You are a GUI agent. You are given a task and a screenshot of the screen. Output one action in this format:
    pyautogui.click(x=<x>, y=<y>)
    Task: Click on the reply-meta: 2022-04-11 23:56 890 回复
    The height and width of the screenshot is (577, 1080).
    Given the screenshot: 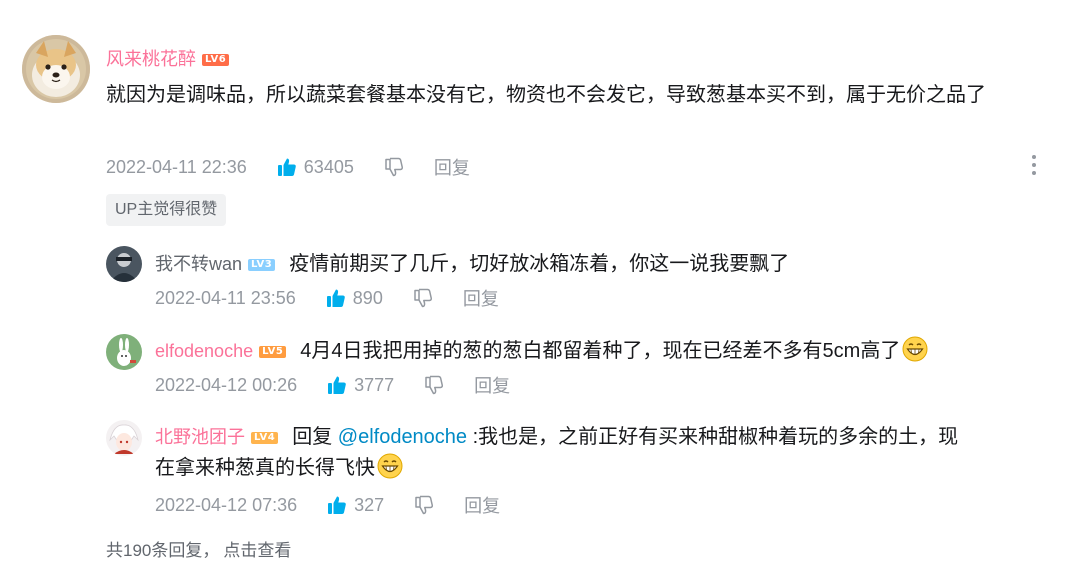 What is the action you would take?
    pyautogui.click(x=327, y=298)
    